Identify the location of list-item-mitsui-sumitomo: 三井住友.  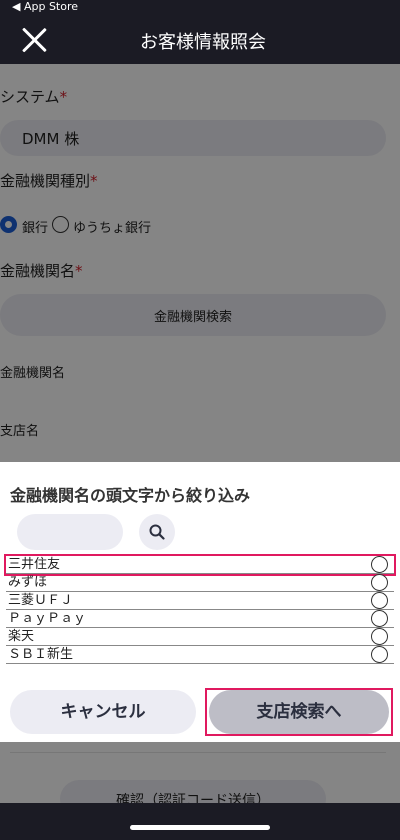
(200, 565).